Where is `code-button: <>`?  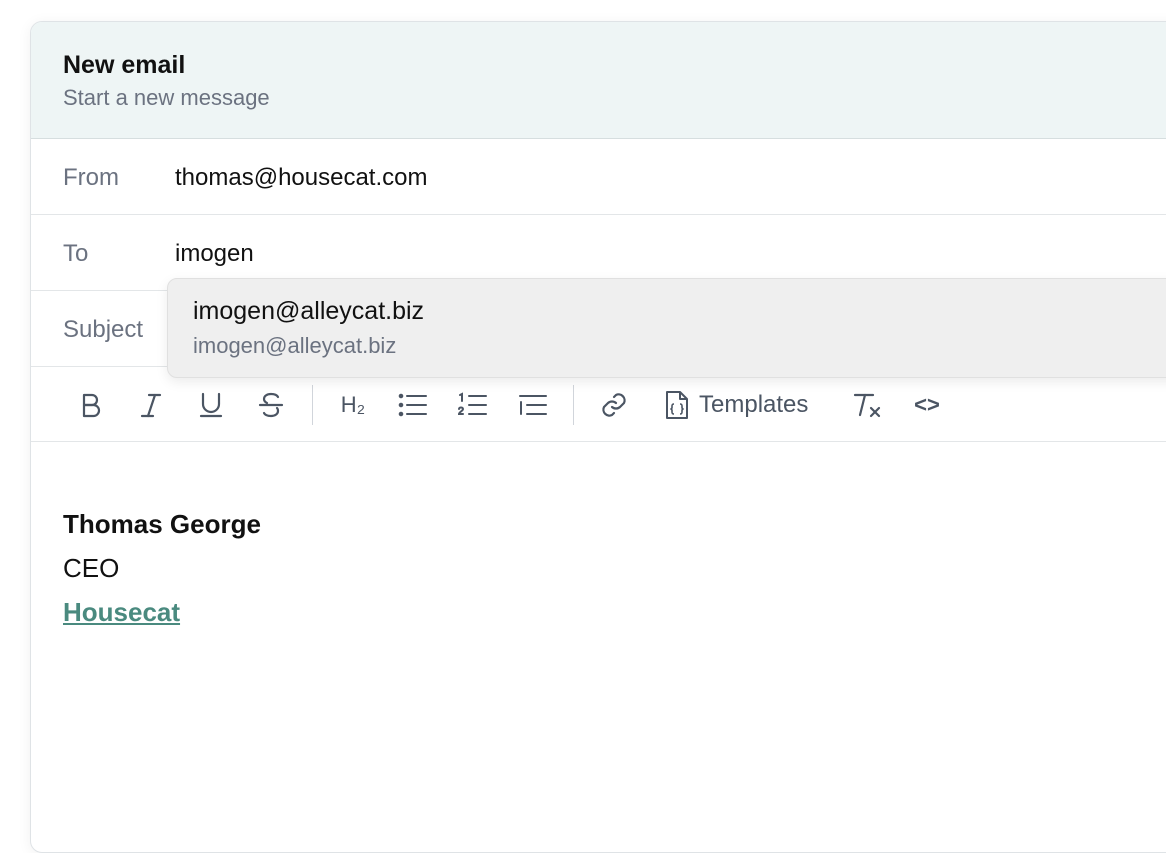 code-button: <> is located at coordinates (927, 405).